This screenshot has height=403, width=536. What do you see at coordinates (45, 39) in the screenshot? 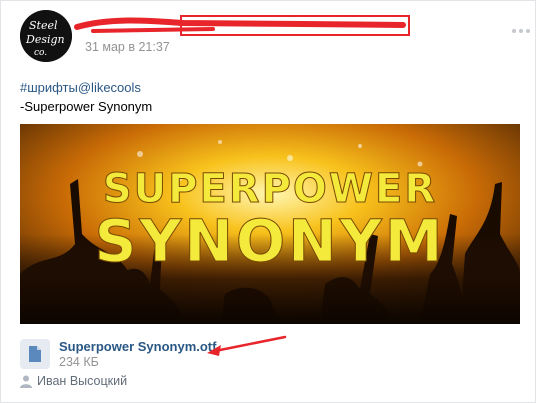
I see `avatar-logo-text-2: Design` at bounding box center [45, 39].